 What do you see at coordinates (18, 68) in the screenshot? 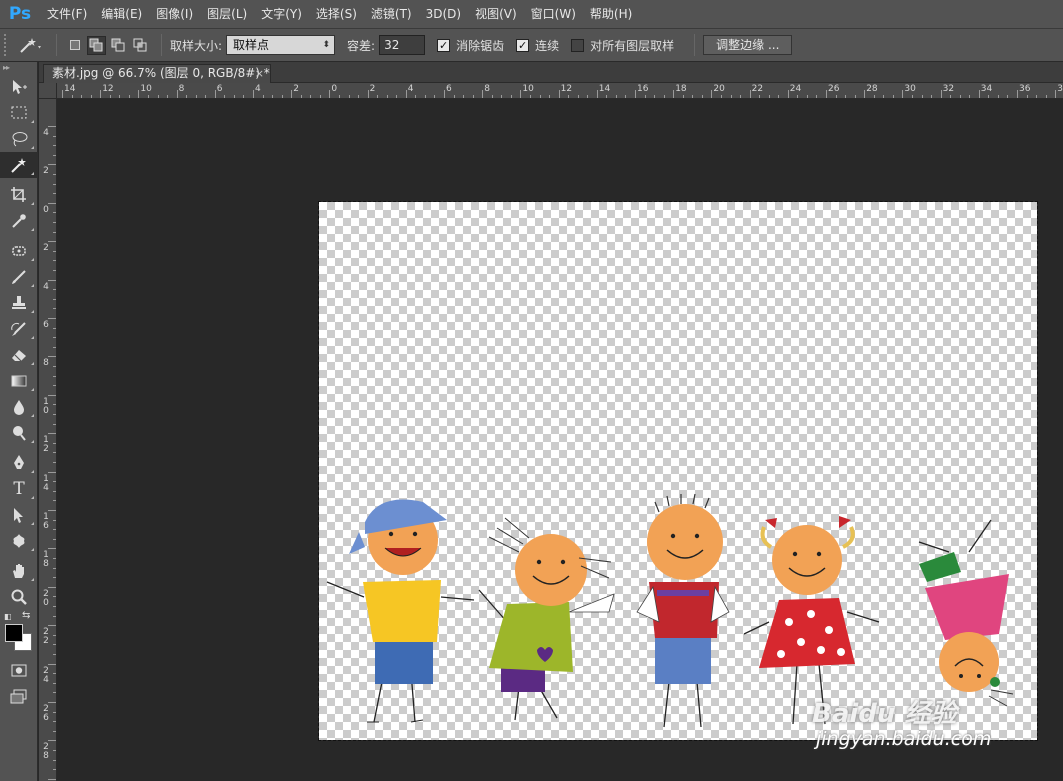
I see `panel-collapse-icon: ▸▸` at bounding box center [18, 68].